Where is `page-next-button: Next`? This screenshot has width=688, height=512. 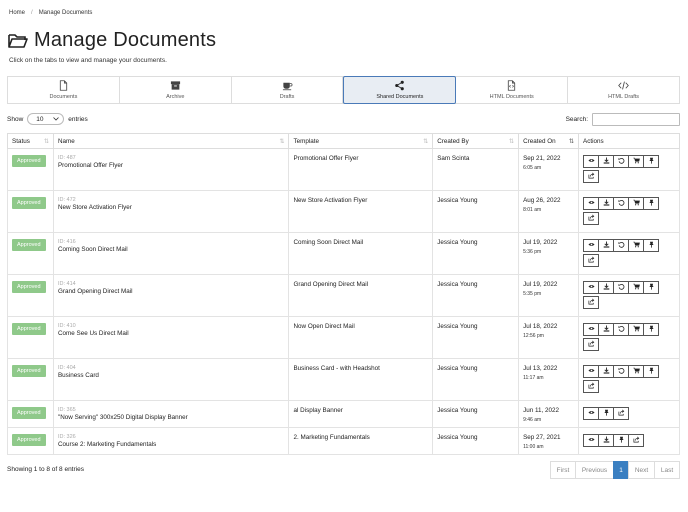 page-next-button: Next is located at coordinates (641, 470).